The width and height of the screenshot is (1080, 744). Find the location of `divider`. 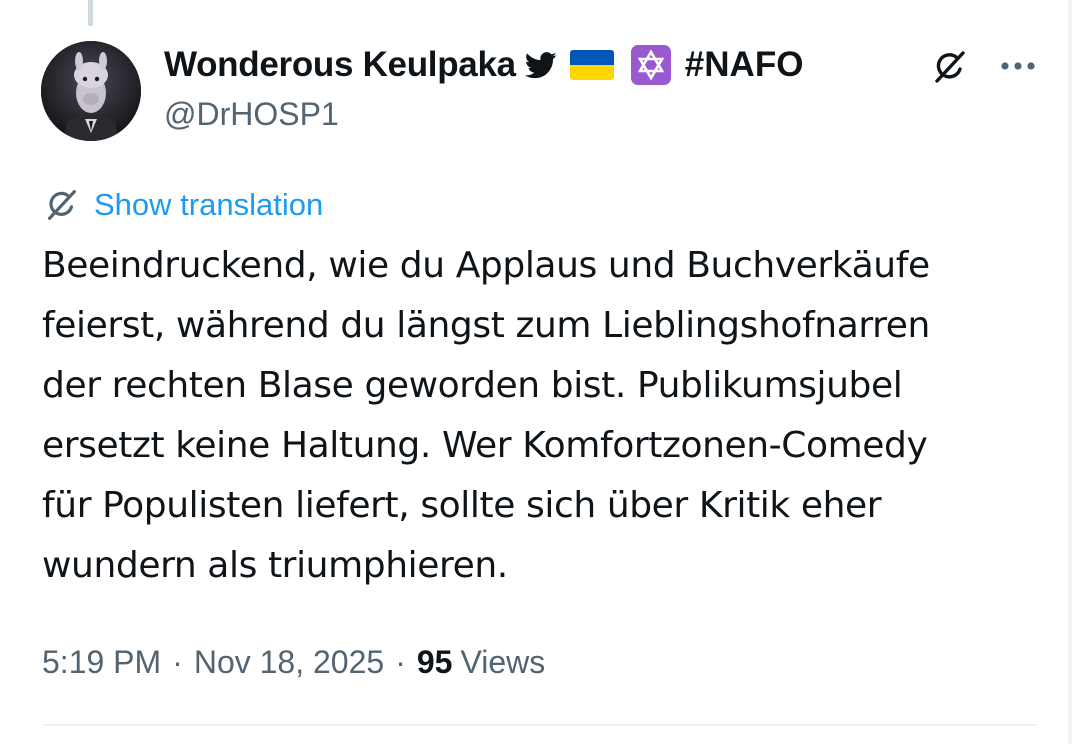

divider is located at coordinates (540, 725).